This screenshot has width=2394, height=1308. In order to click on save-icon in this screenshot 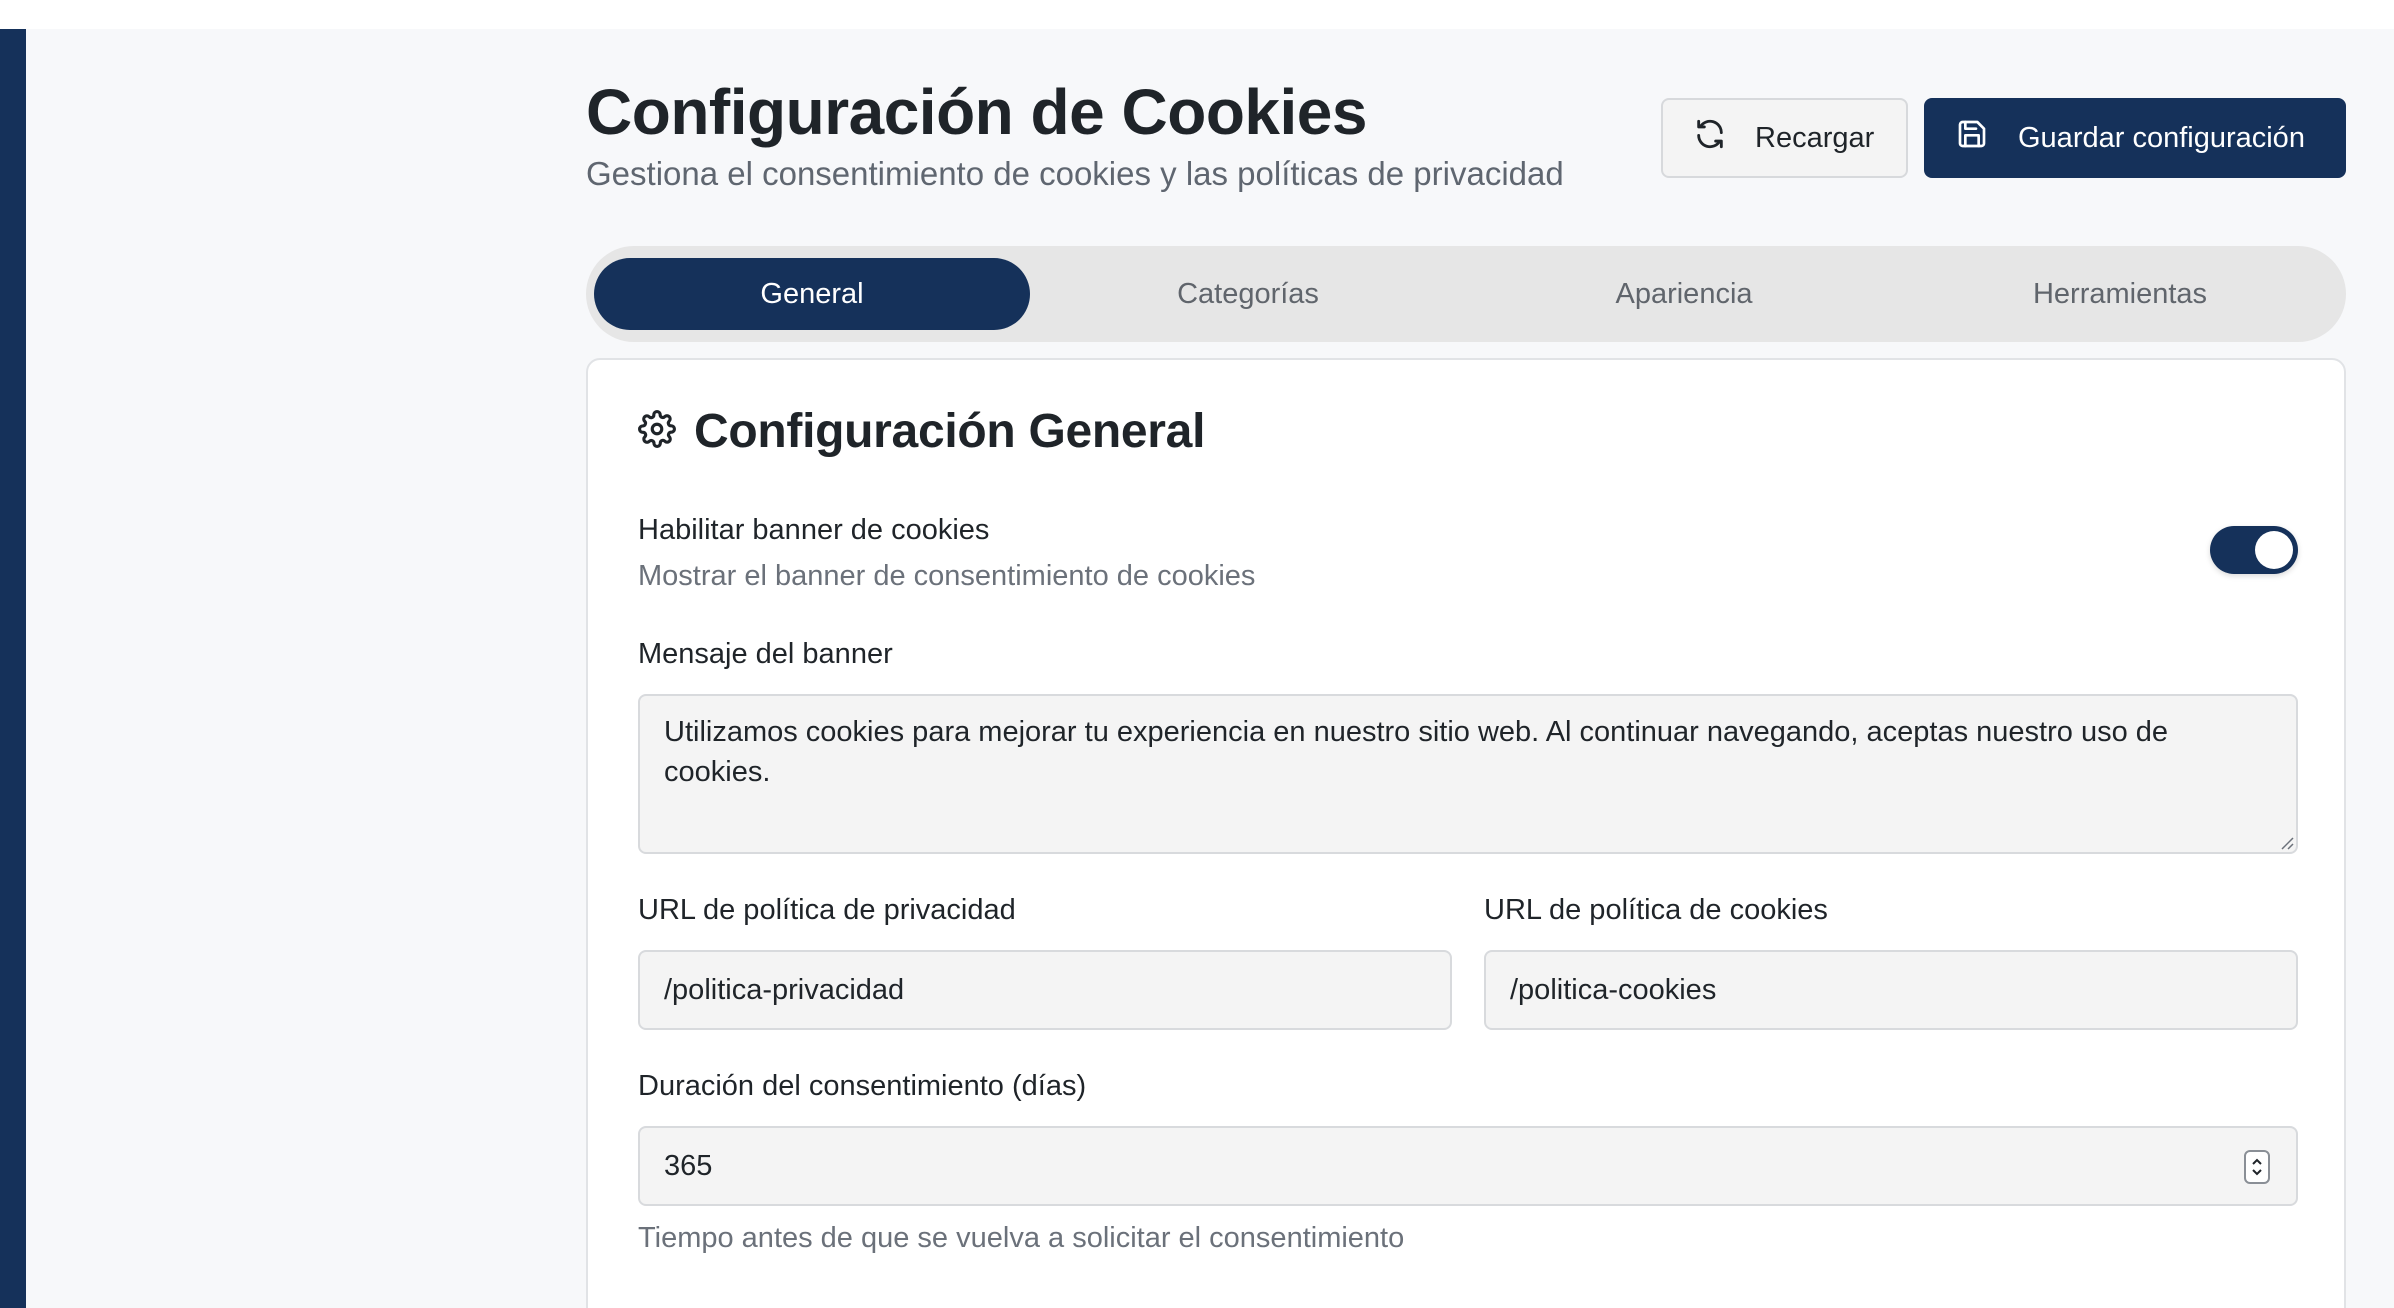, I will do `click(1972, 138)`.